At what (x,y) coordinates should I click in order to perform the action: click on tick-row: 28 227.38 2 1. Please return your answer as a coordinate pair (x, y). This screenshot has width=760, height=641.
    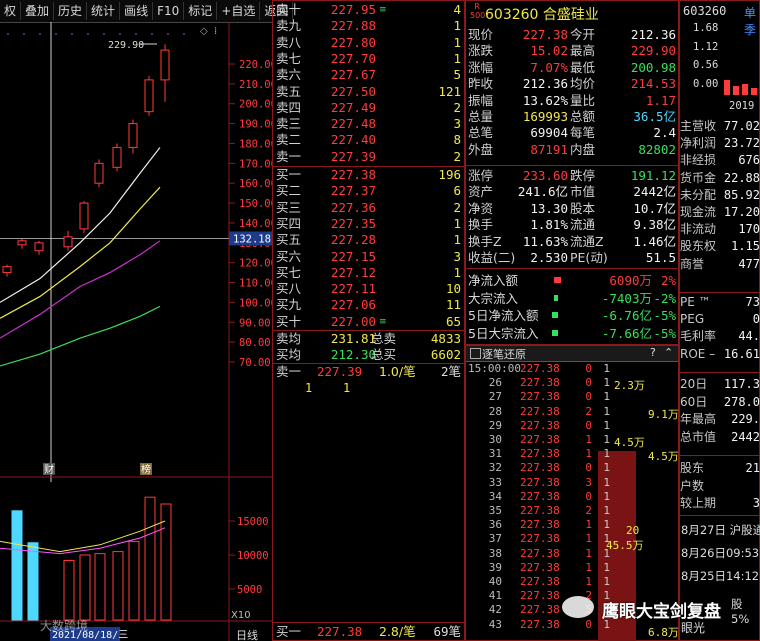
    Looking at the image, I should click on (571, 412).